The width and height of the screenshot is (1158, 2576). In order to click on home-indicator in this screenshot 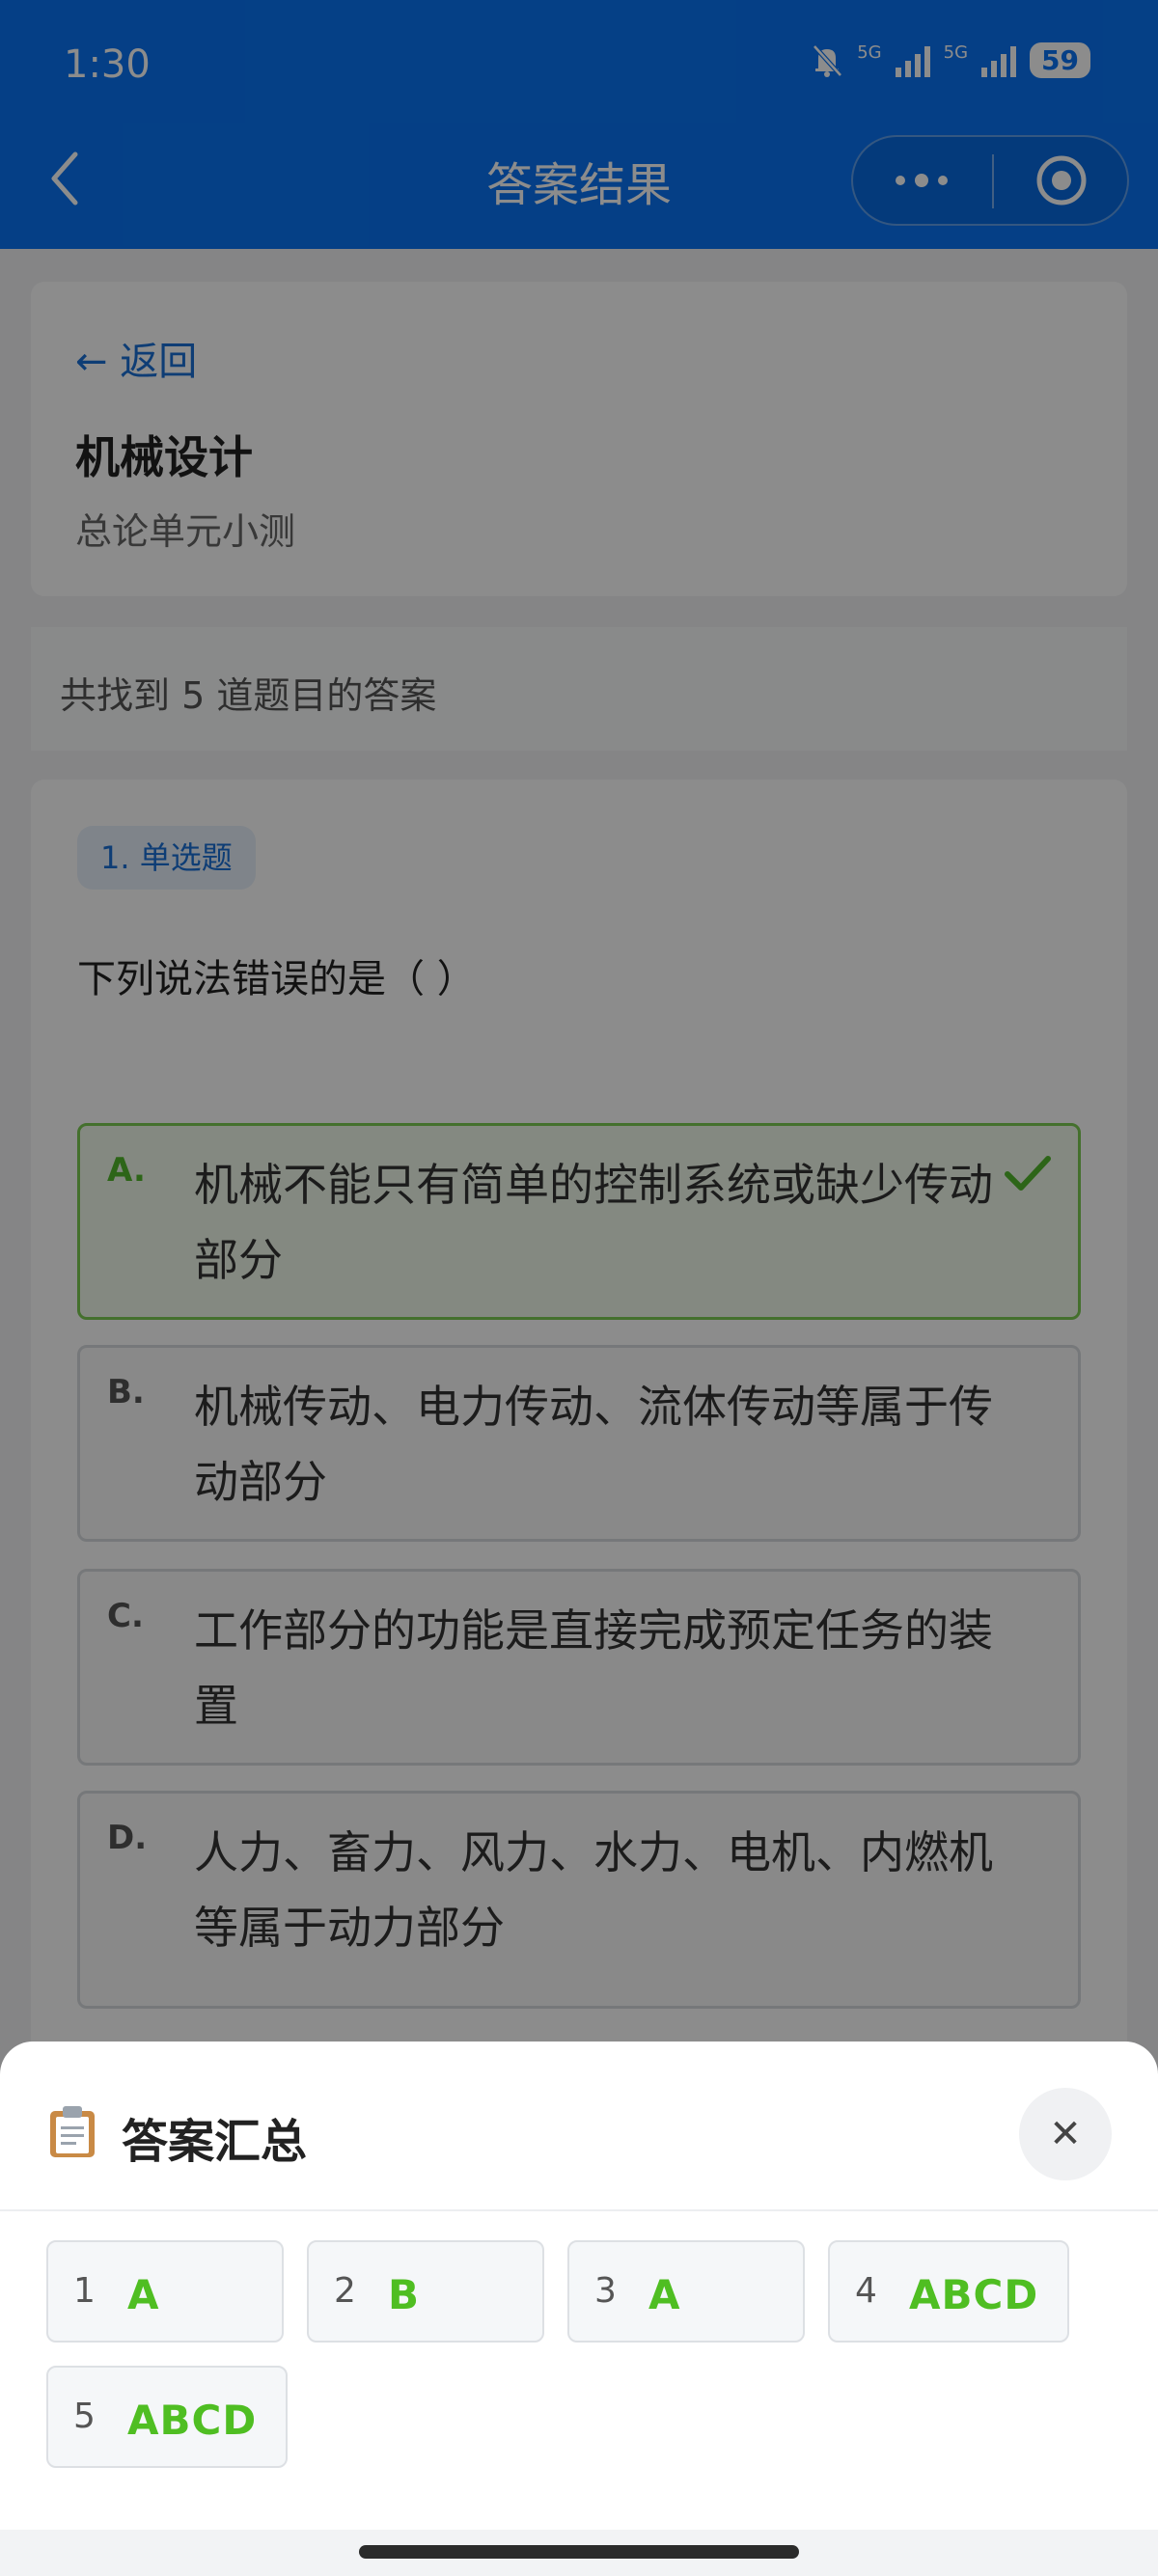, I will do `click(579, 2552)`.